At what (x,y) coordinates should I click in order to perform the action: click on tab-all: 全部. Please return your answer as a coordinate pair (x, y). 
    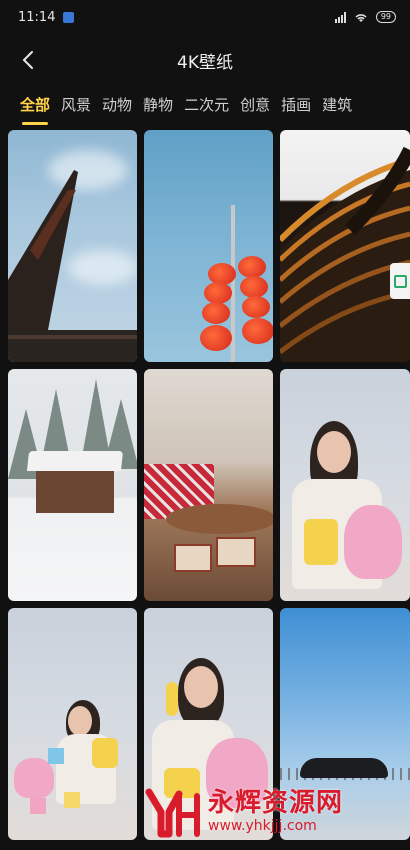
    Looking at the image, I should click on (35, 107).